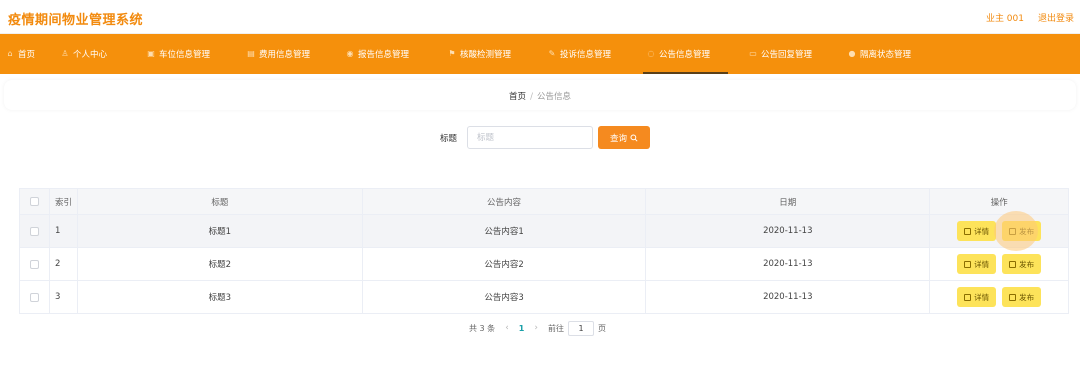 The width and height of the screenshot is (1080, 368). I want to click on nav-item-reports: ◉ 报告信息管理, so click(378, 54).